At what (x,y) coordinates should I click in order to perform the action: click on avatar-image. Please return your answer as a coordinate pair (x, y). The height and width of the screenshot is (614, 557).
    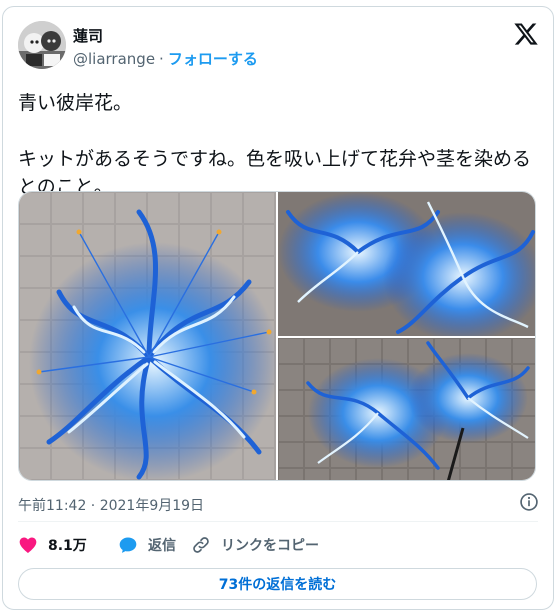
    Looking at the image, I should click on (42, 45).